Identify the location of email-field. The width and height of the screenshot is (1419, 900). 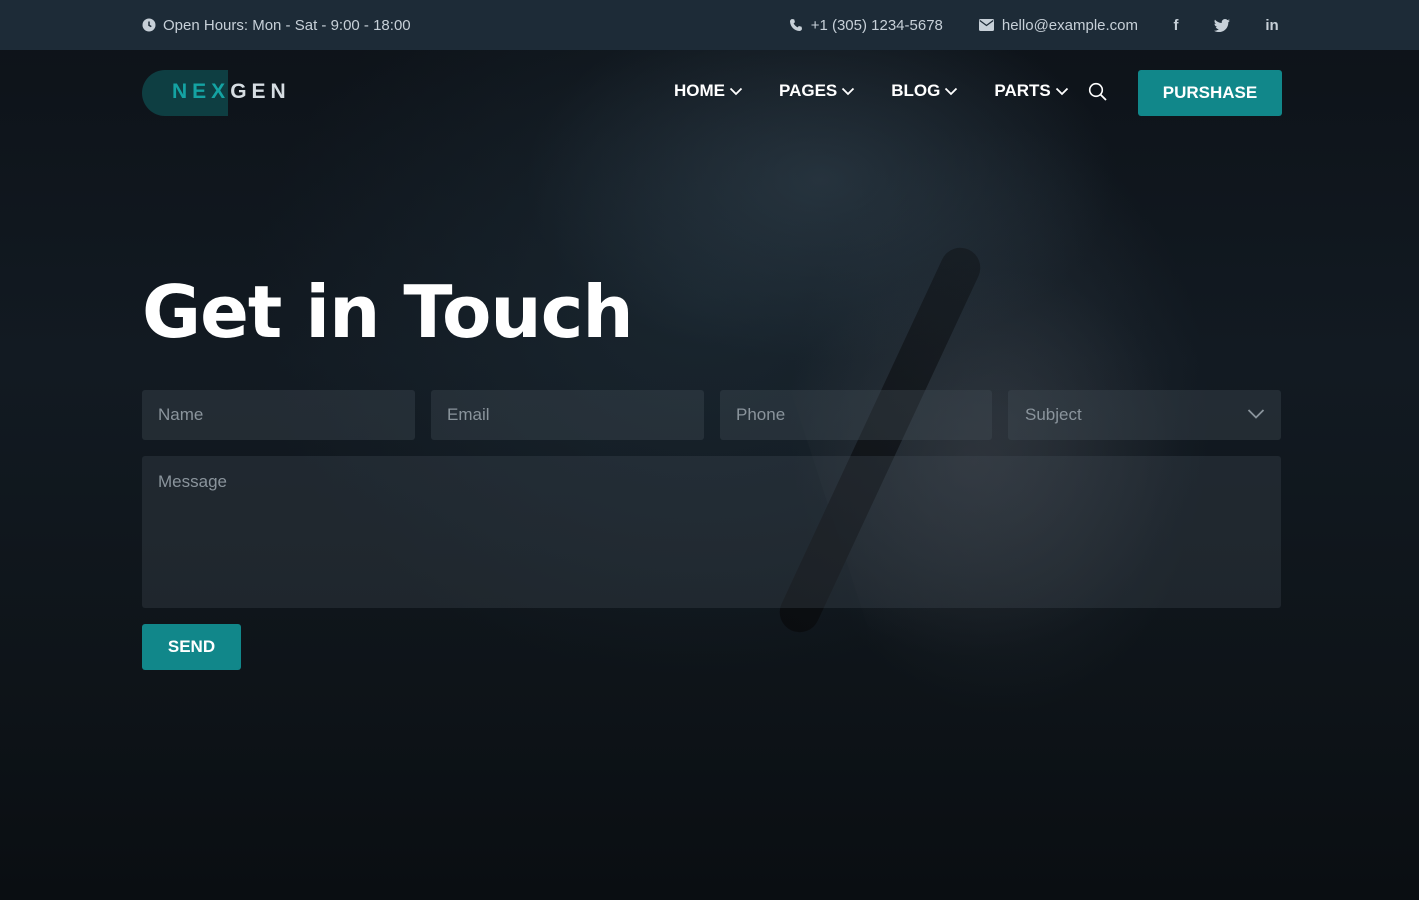
(567, 415).